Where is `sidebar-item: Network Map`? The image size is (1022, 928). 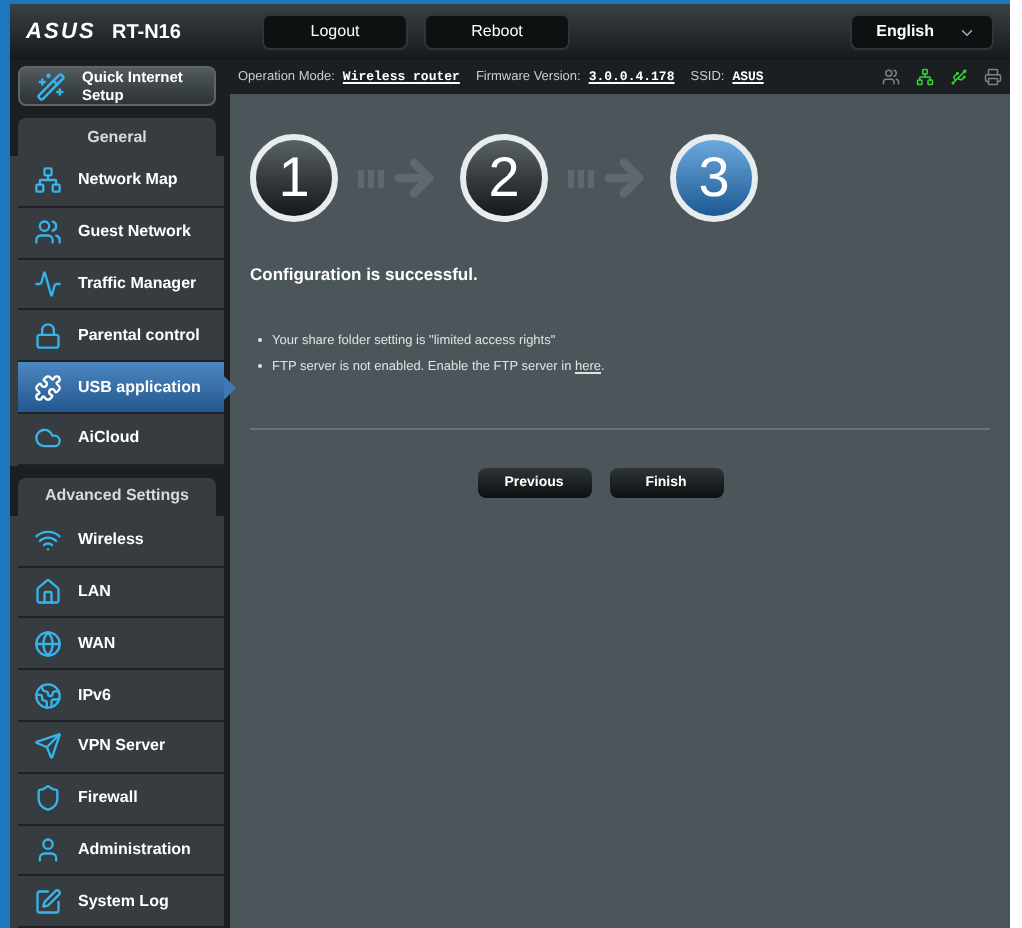 sidebar-item: Network Map is located at coordinates (121, 182).